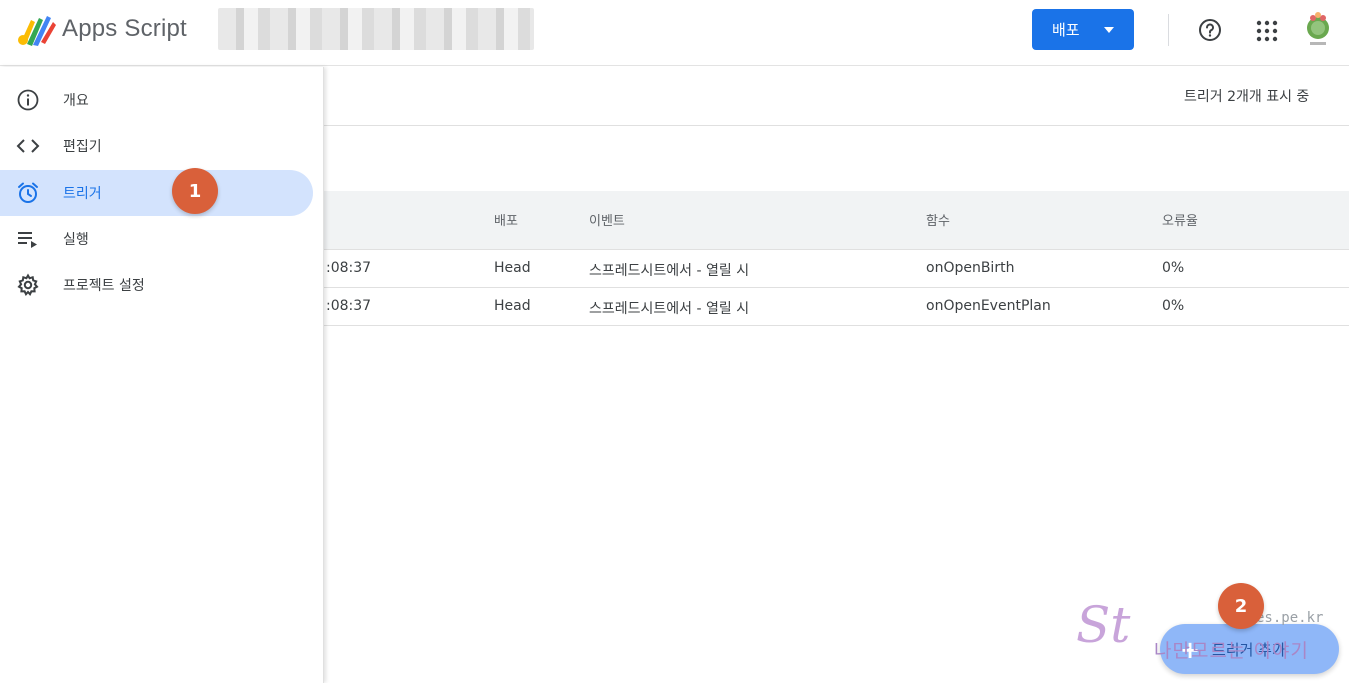 Image resolution: width=1349 pixels, height=683 pixels. Describe the element at coordinates (28, 146) in the screenshot. I see `code-icon` at that location.